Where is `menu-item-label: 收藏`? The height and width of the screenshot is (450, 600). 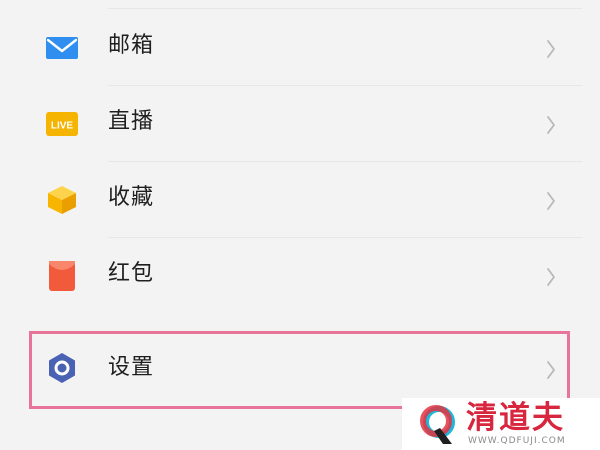
menu-item-label: 收藏 is located at coordinates (131, 197).